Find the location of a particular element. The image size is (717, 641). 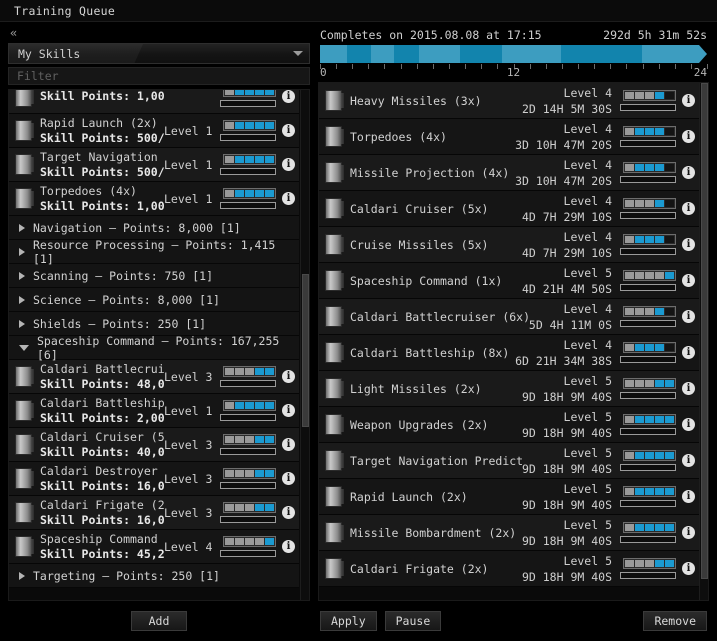

collapse-left-icon: « is located at coordinates (13, 33).